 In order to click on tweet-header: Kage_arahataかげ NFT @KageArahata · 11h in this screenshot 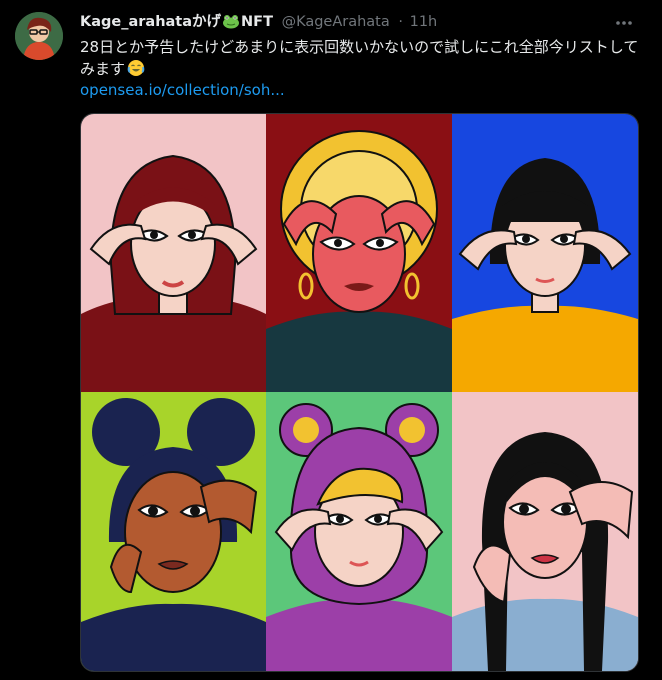, I will do `click(258, 23)`.